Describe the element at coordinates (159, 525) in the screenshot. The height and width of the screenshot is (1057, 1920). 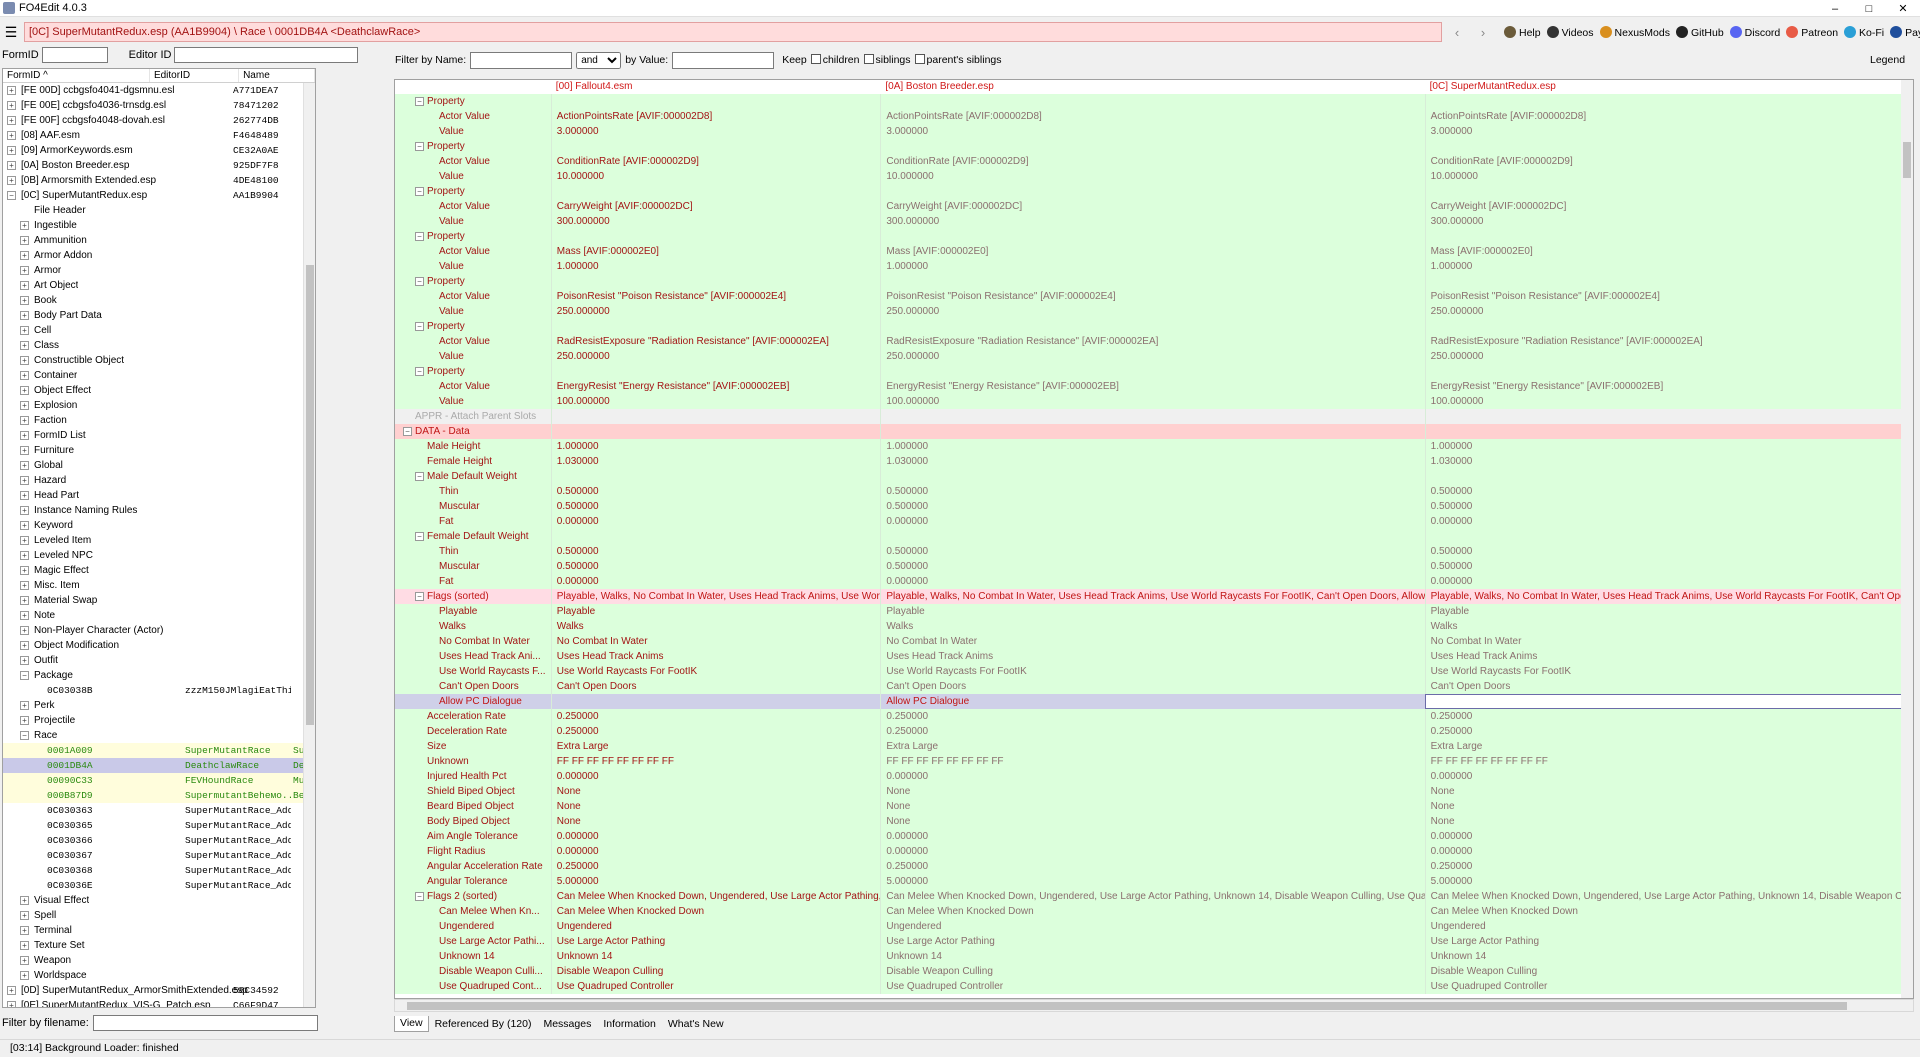
I see `tree-row: + Keyword` at that location.